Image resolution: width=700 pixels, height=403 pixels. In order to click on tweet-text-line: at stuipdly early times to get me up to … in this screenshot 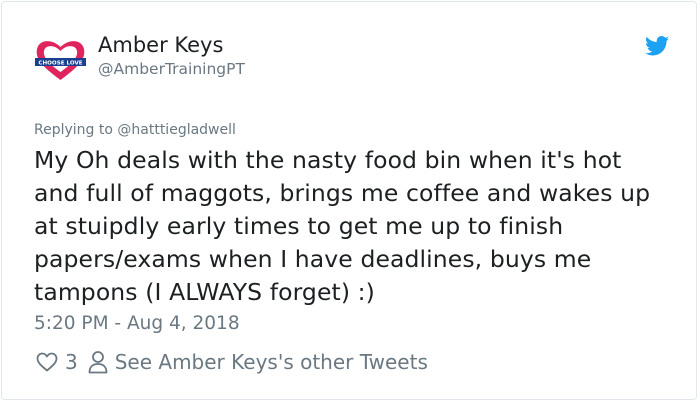, I will do `click(299, 226)`.